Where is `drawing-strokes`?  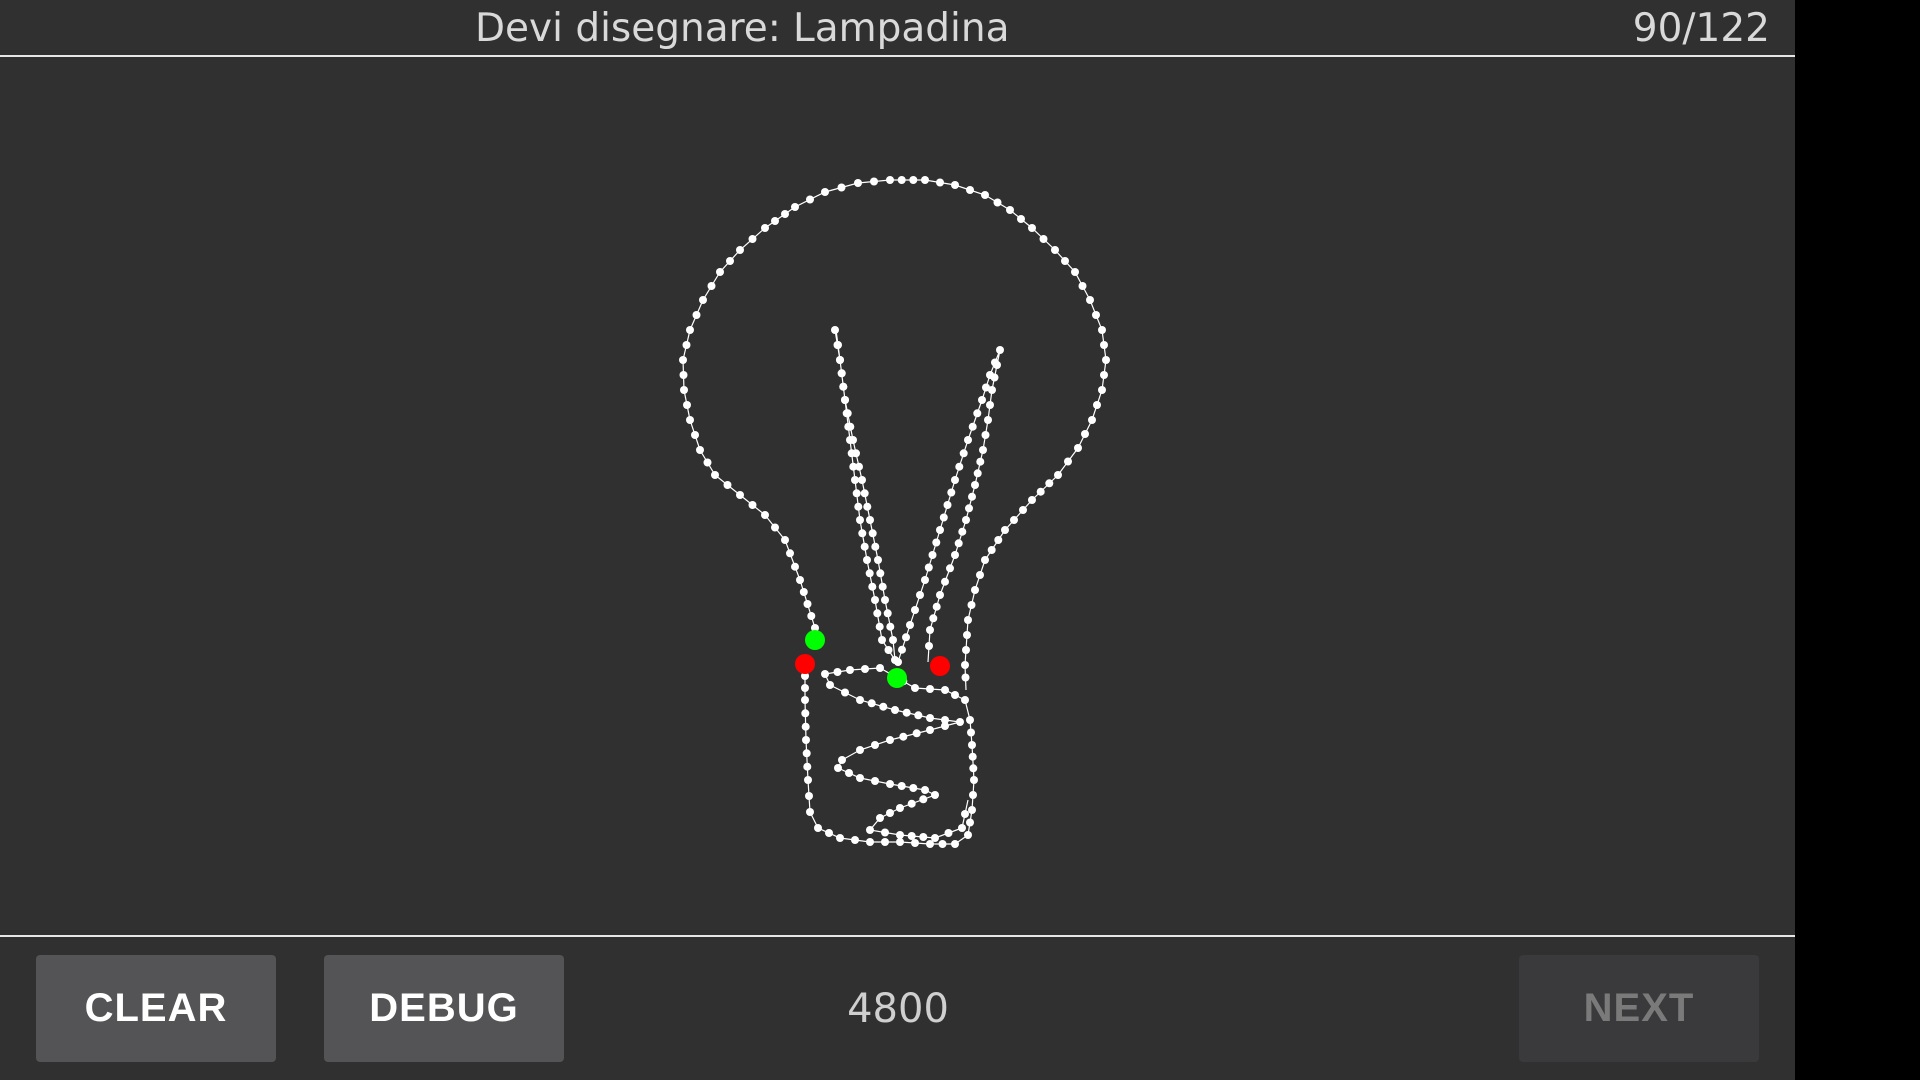 drawing-strokes is located at coordinates (894, 512).